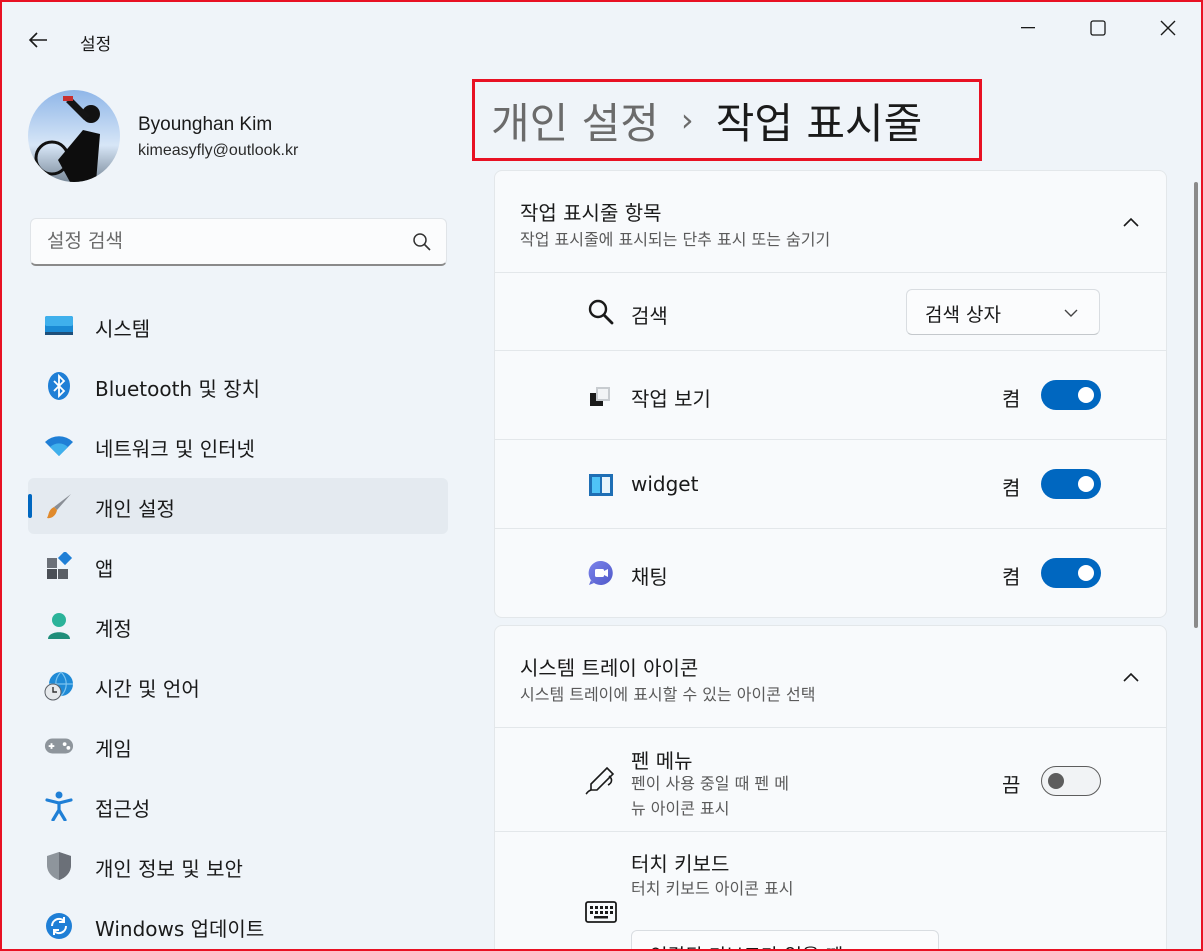 The image size is (1203, 951). I want to click on monitor-icon, so click(59, 326).